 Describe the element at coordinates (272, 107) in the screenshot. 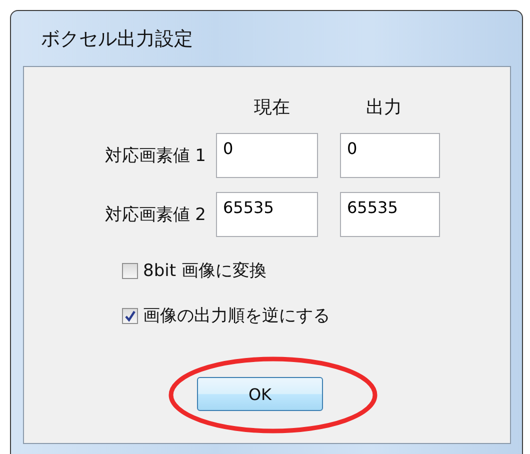

I see `column-header: 現在` at that location.